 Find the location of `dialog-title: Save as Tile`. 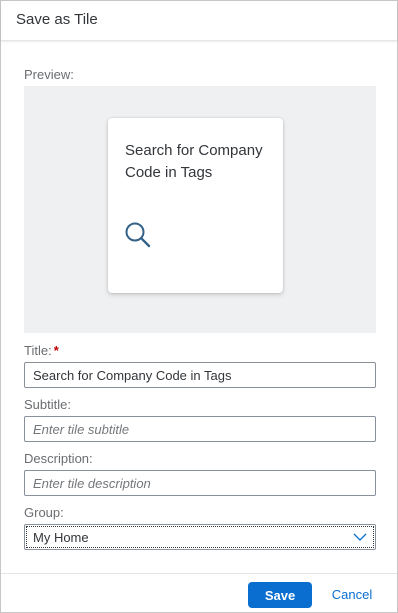

dialog-title: Save as Tile is located at coordinates (57, 19).